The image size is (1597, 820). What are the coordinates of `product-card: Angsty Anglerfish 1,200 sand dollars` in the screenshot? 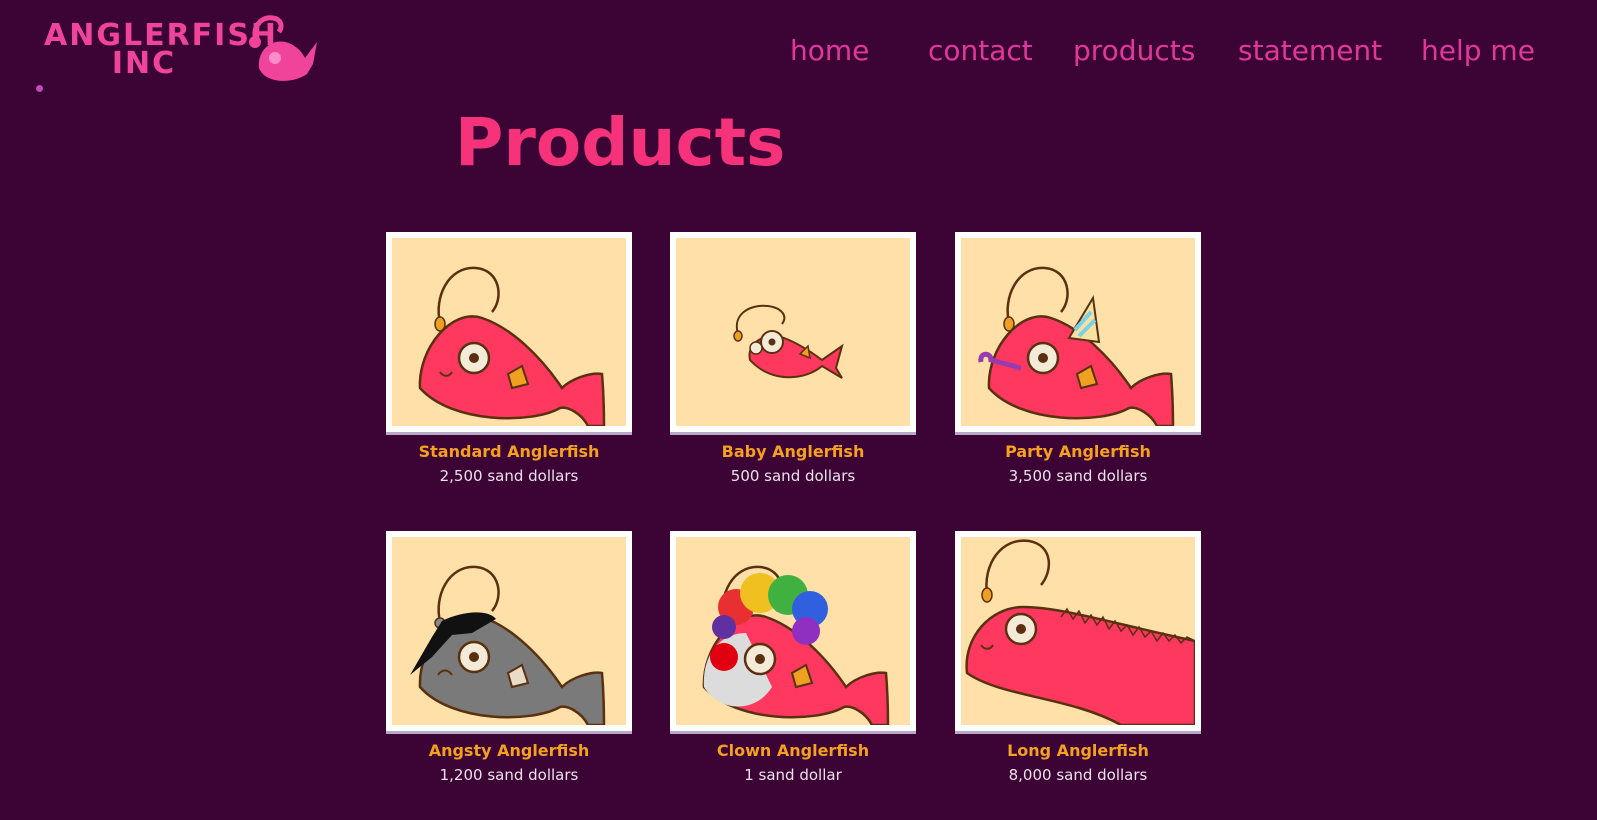 It's located at (509, 666).